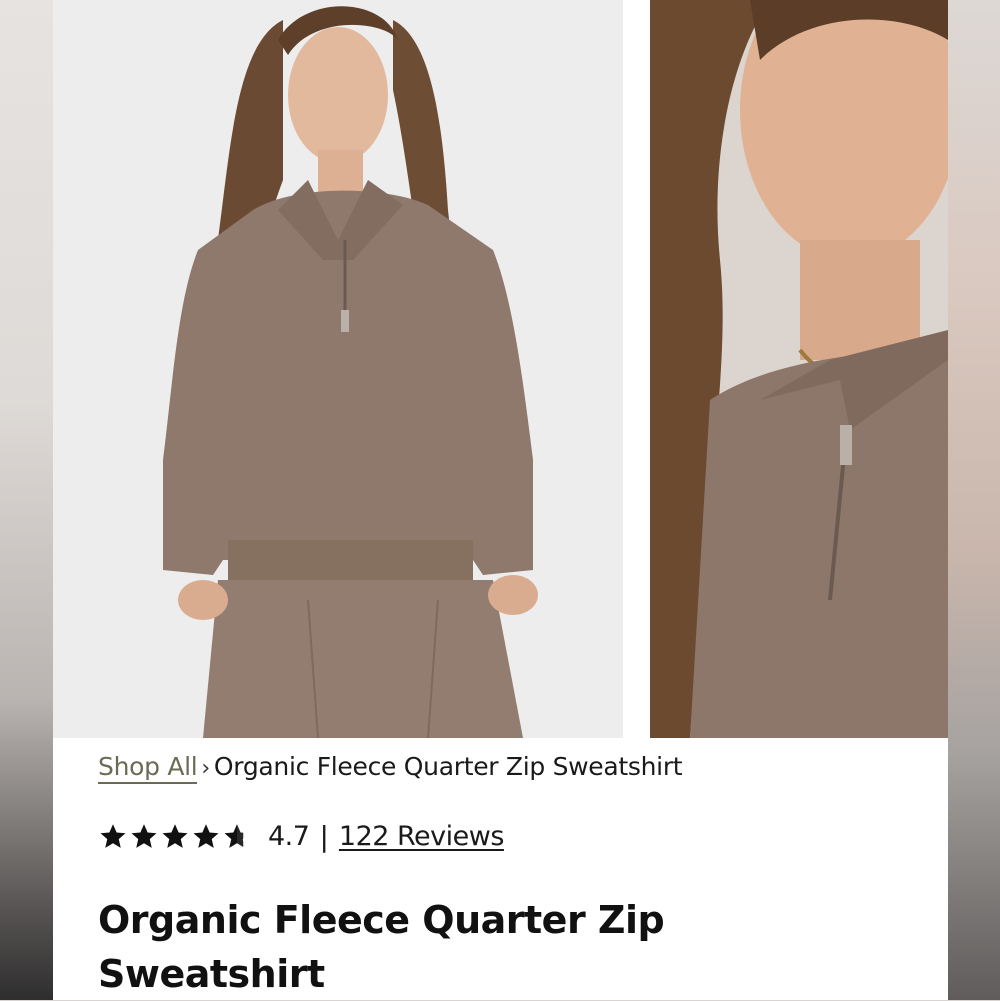  What do you see at coordinates (27, 500) in the screenshot?
I see `background-left-edge` at bounding box center [27, 500].